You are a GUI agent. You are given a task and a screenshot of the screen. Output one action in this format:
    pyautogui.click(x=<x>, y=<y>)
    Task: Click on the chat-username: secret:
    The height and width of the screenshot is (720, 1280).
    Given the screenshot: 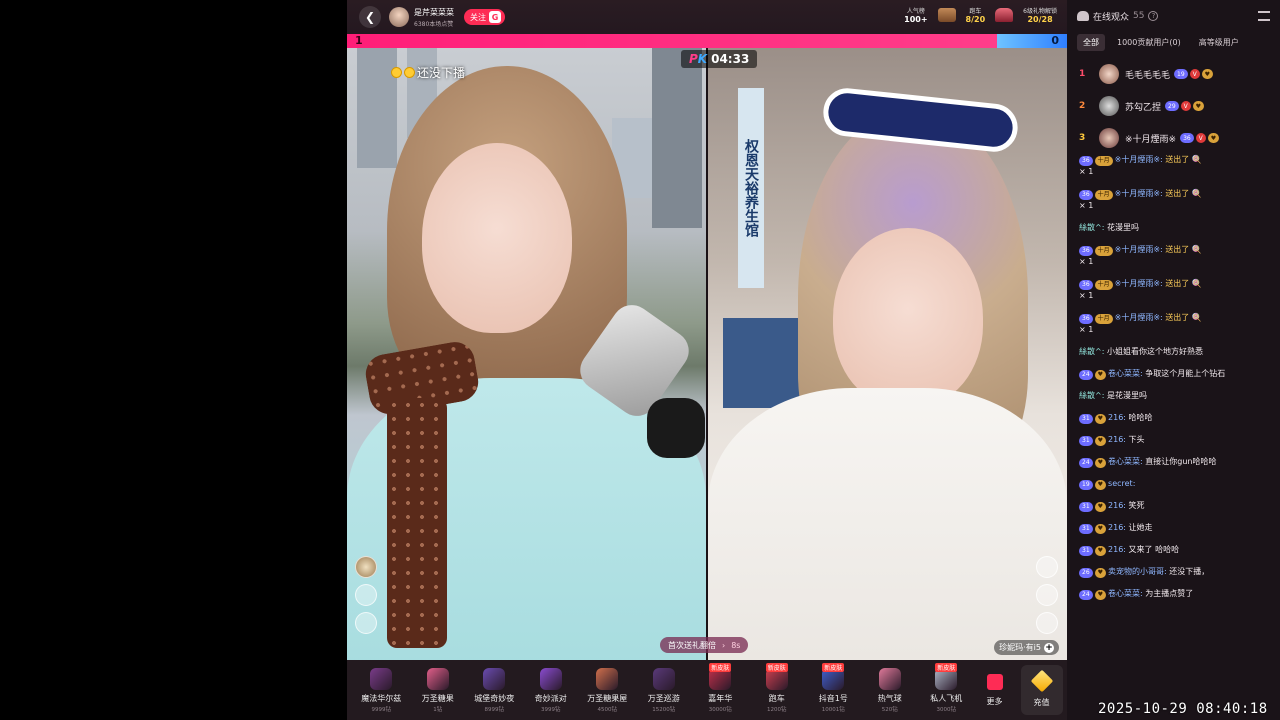 What is the action you would take?
    pyautogui.click(x=1121, y=483)
    